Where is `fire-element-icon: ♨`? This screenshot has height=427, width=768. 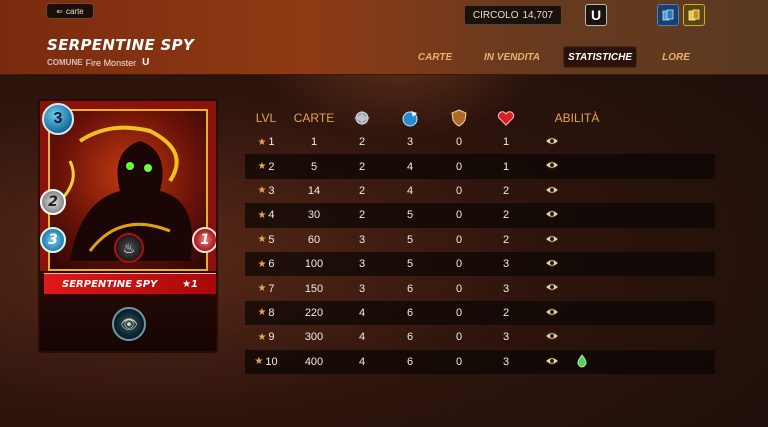 fire-element-icon: ♨ is located at coordinates (129, 248).